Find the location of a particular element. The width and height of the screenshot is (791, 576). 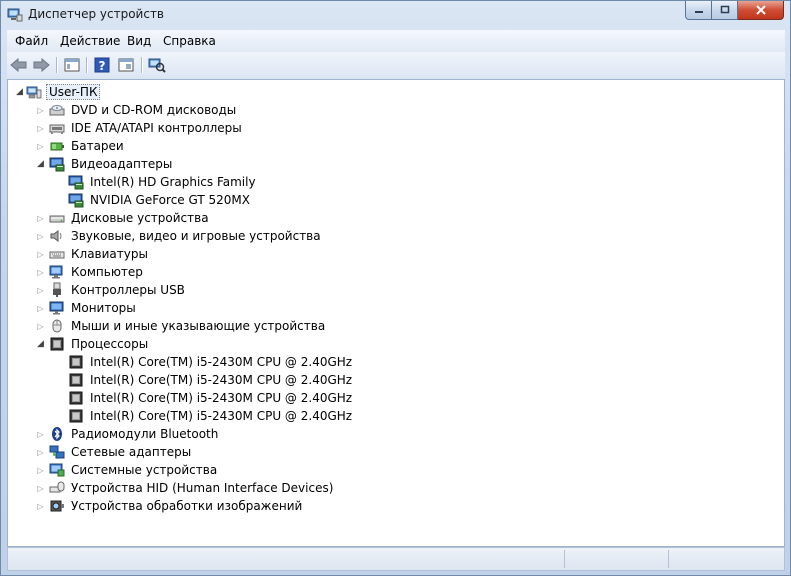

bluetooth-icon is located at coordinates (57, 434).